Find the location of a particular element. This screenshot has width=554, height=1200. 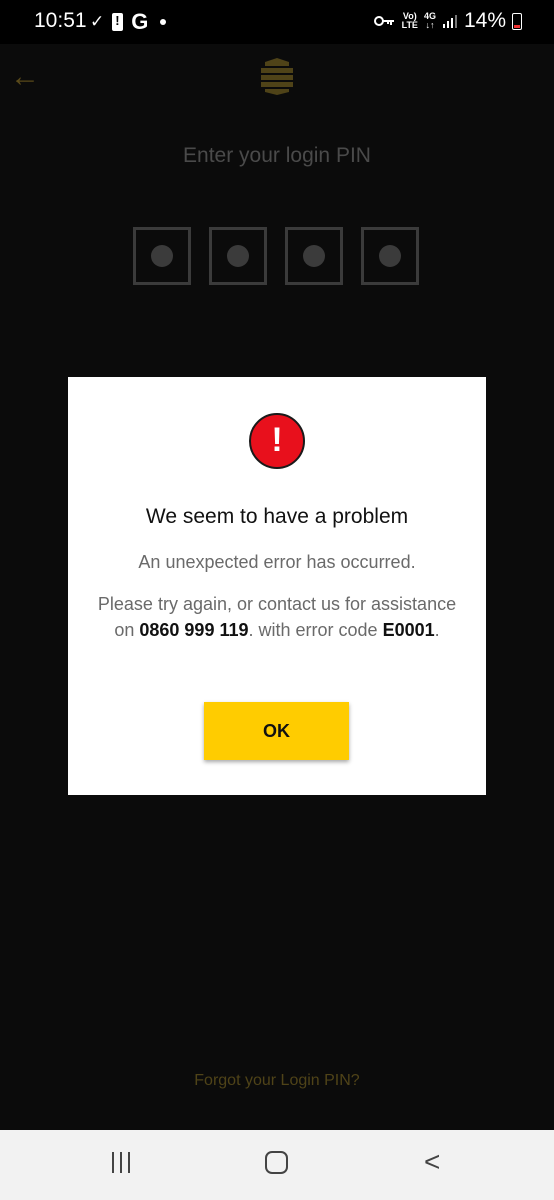

download-done-icon: ✓ is located at coordinates (97, 21).